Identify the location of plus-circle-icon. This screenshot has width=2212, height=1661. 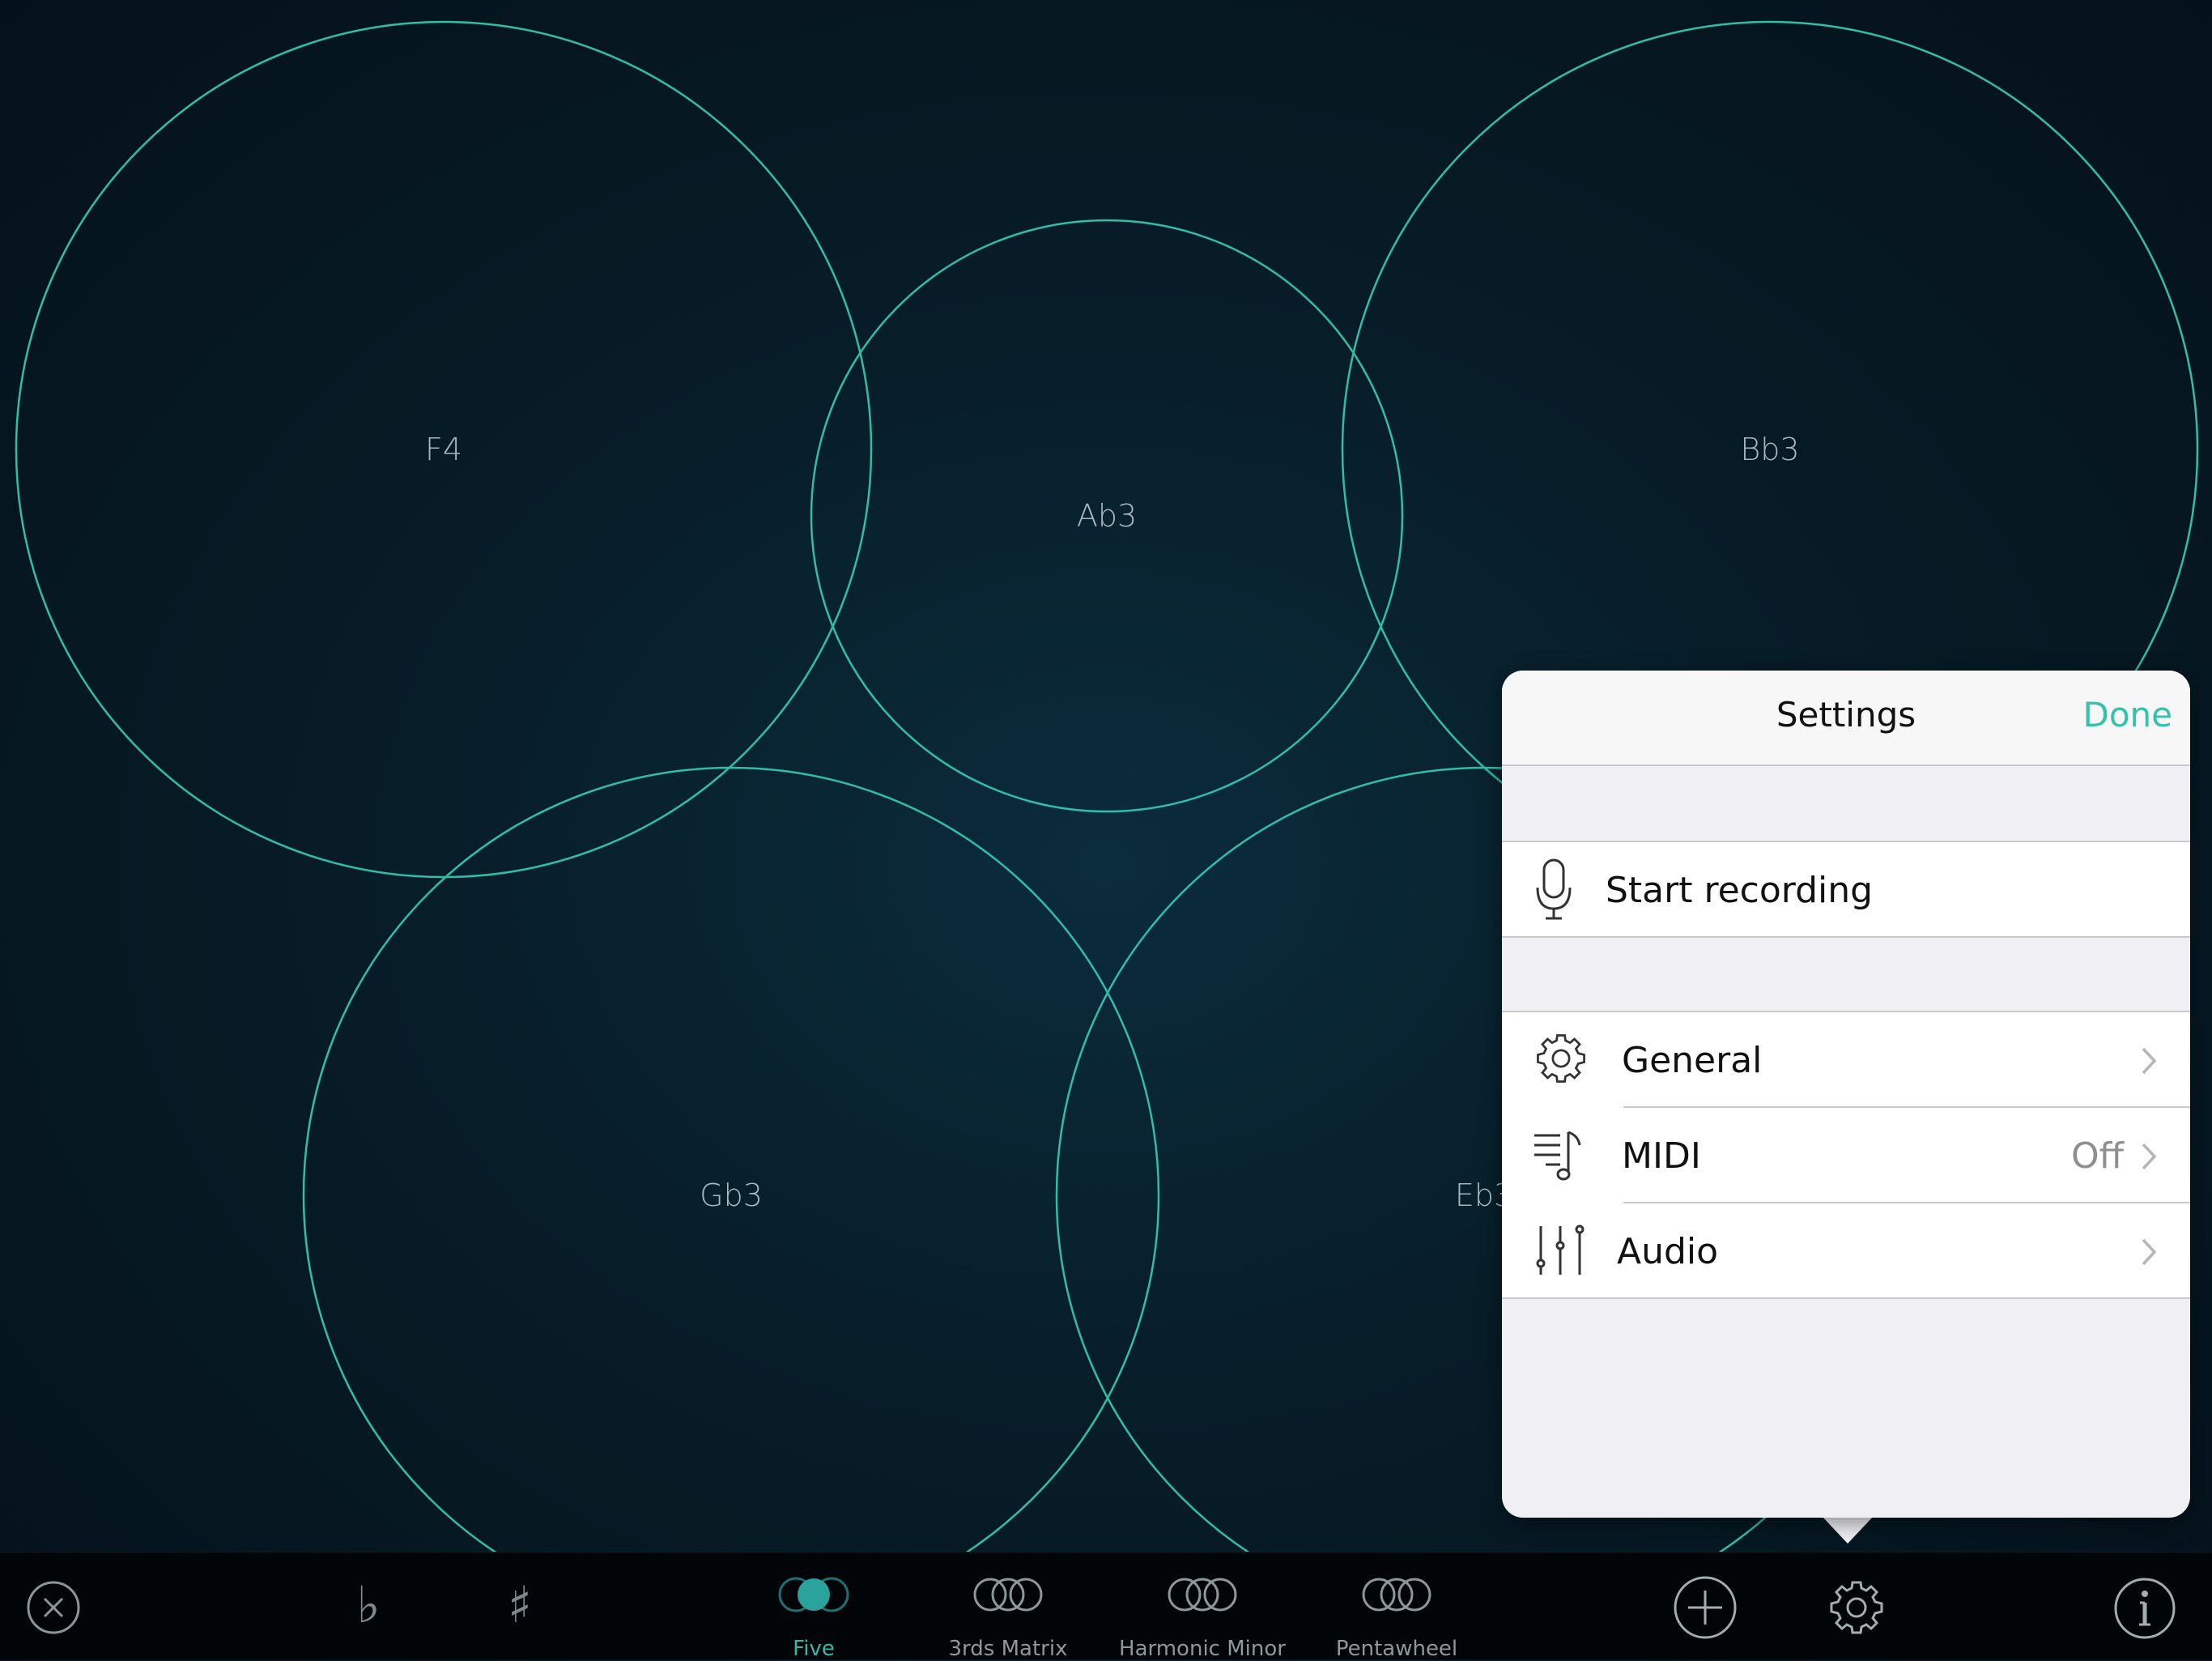
(1706, 1608).